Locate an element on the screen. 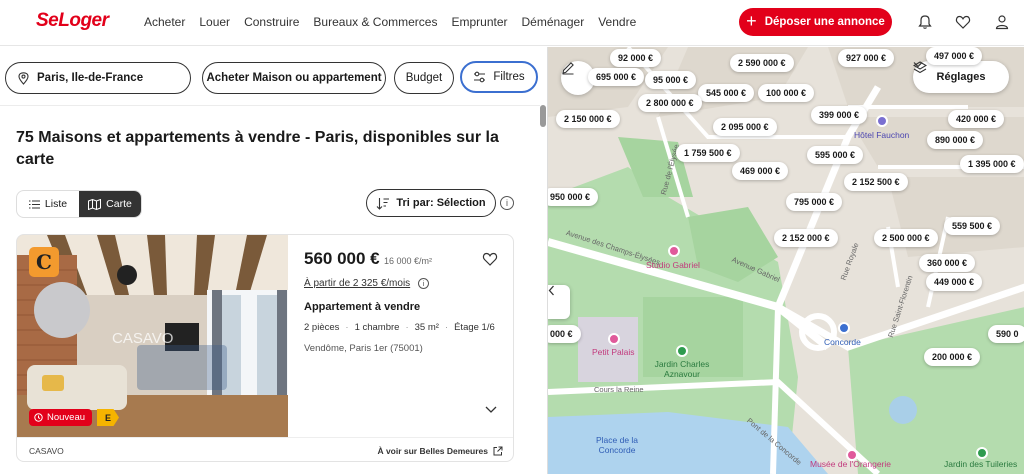 The height and width of the screenshot is (474, 1024). listing-area: 35 m² is located at coordinates (426, 327).